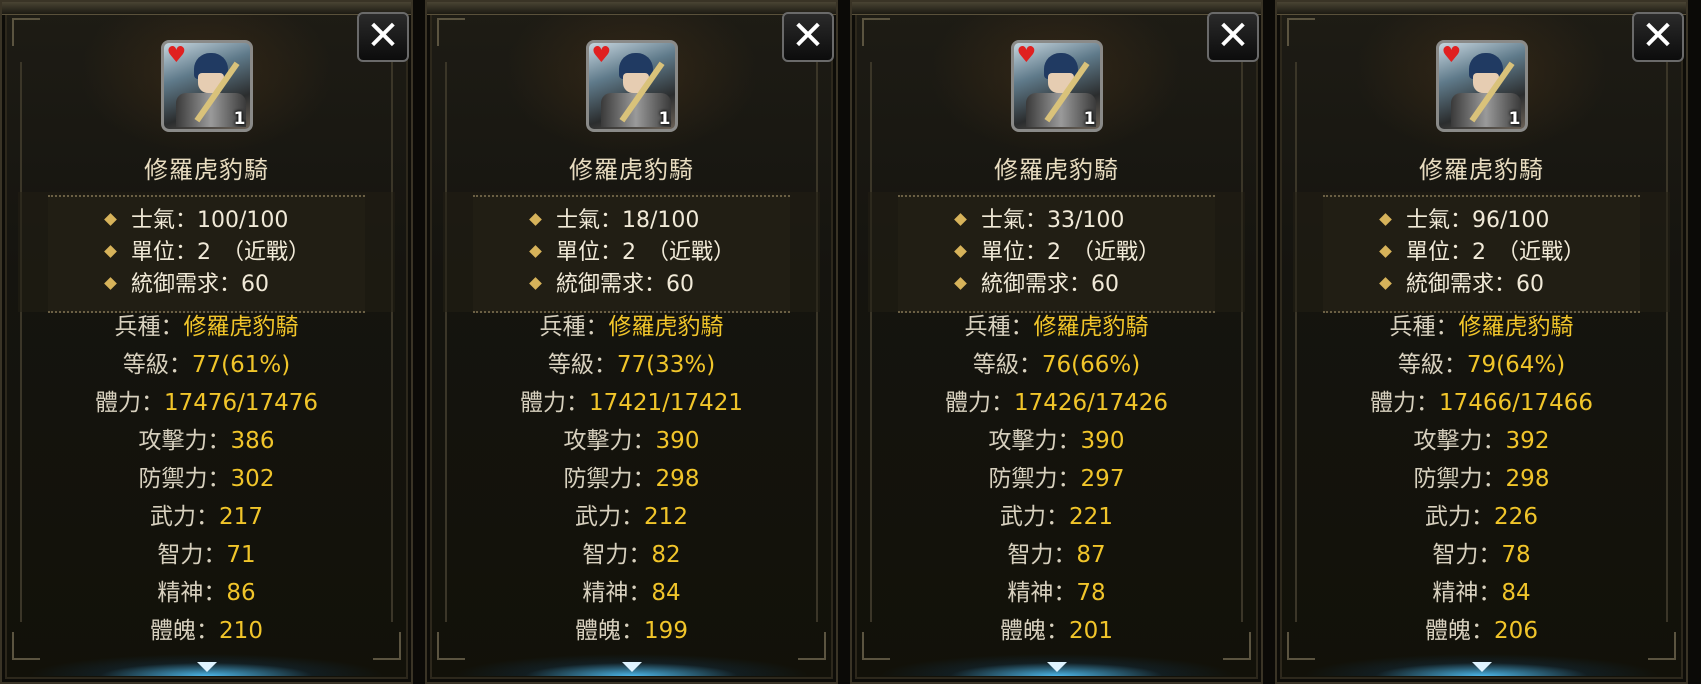  Describe the element at coordinates (1516, 631) in the screenshot. I see `stat-value: 206` at that location.